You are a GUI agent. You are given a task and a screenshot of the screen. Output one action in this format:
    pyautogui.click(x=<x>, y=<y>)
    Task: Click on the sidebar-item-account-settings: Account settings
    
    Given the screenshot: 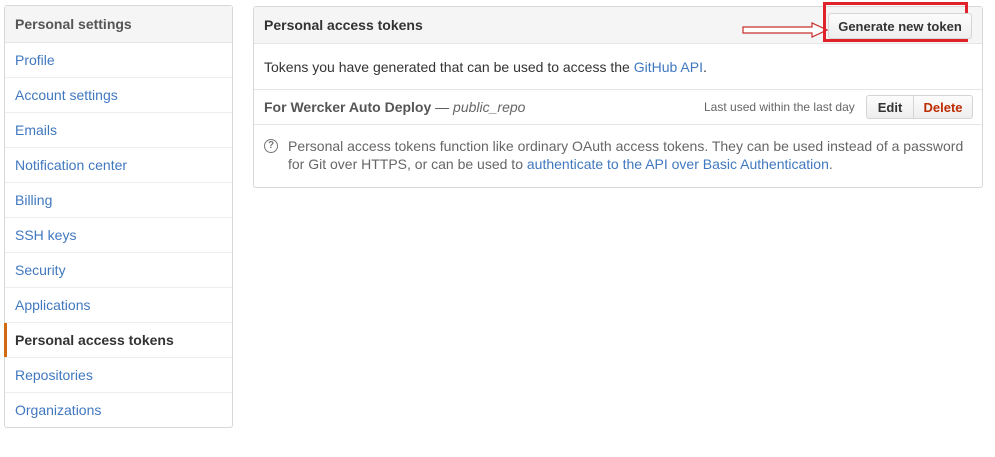 What is the action you would take?
    pyautogui.click(x=118, y=95)
    